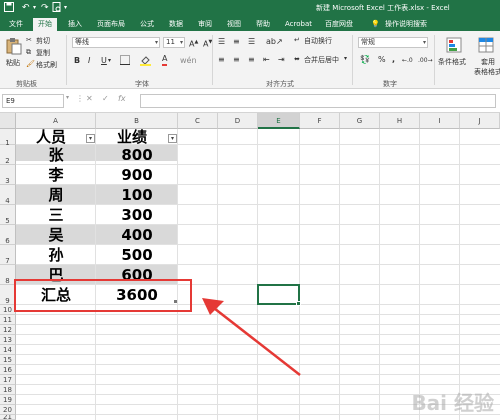 The width and height of the screenshot is (500, 420). What do you see at coordinates (56, 215) in the screenshot?
I see `table-cell: 三` at bounding box center [56, 215].